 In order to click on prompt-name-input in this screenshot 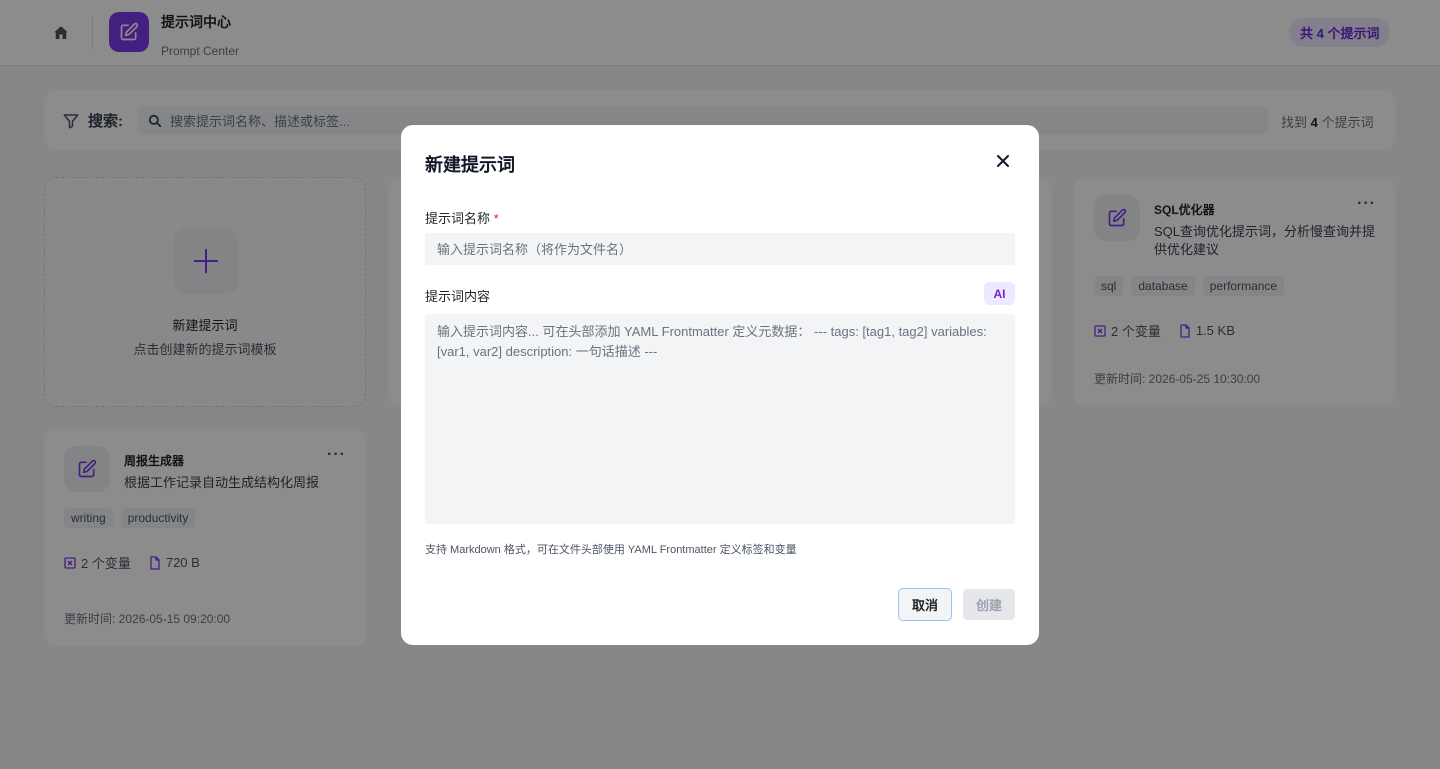, I will do `click(720, 249)`.